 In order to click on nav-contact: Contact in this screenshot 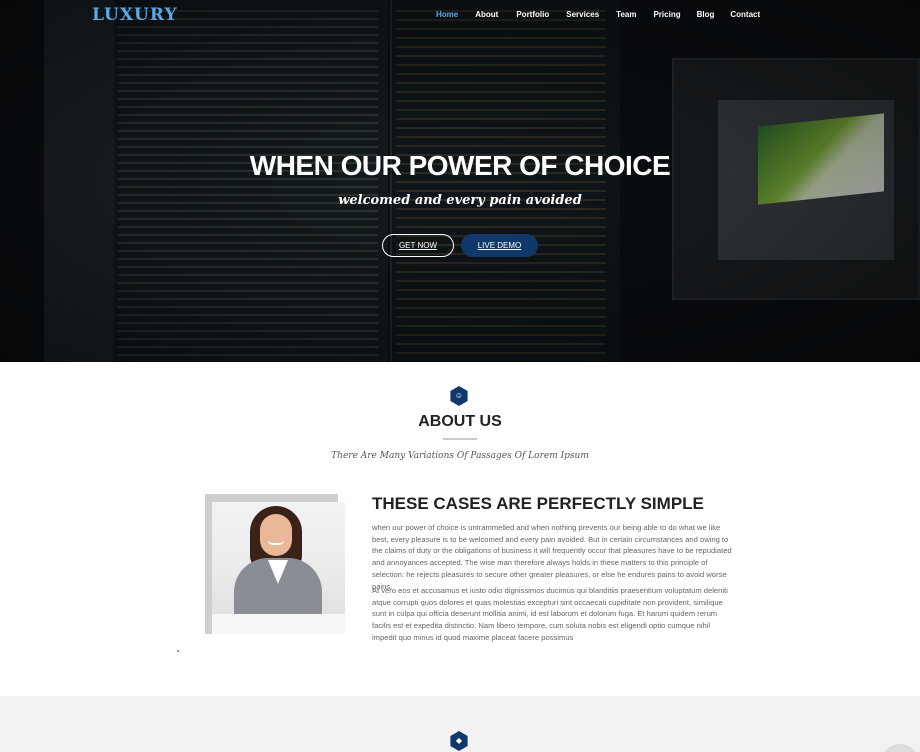, I will do `click(745, 14)`.